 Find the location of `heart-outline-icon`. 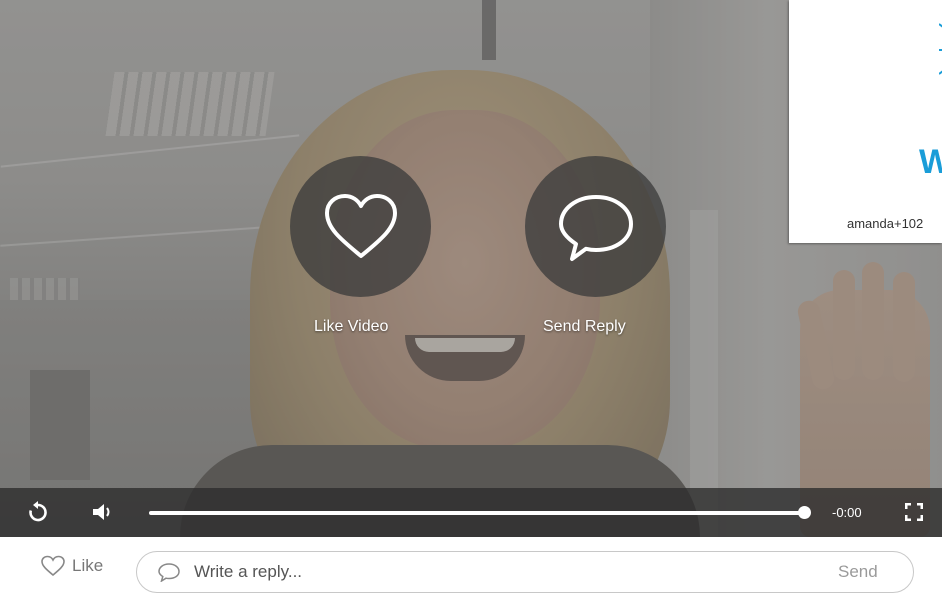

heart-outline-icon is located at coordinates (53, 566).